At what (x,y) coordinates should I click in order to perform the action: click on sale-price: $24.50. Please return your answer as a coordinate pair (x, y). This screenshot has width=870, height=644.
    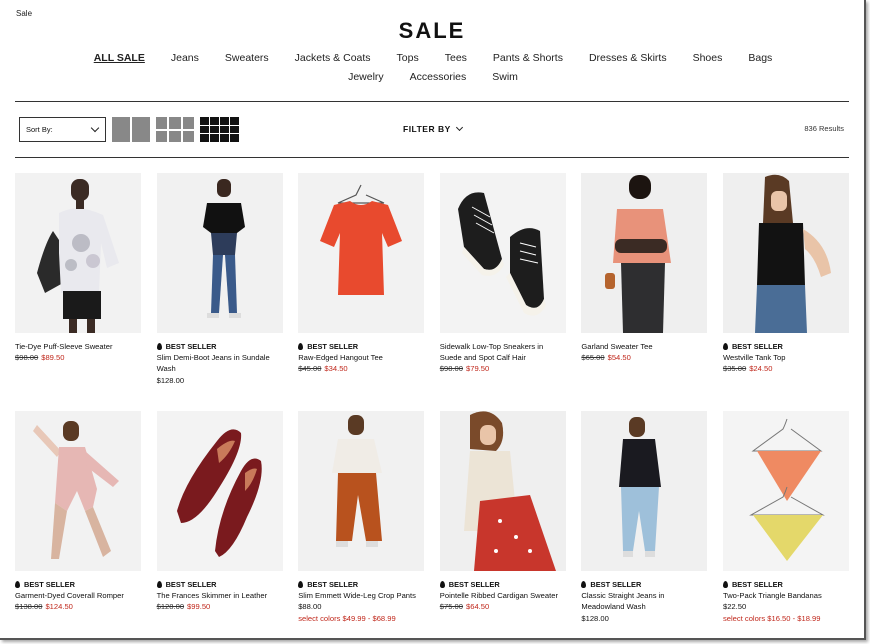
    Looking at the image, I should click on (761, 369).